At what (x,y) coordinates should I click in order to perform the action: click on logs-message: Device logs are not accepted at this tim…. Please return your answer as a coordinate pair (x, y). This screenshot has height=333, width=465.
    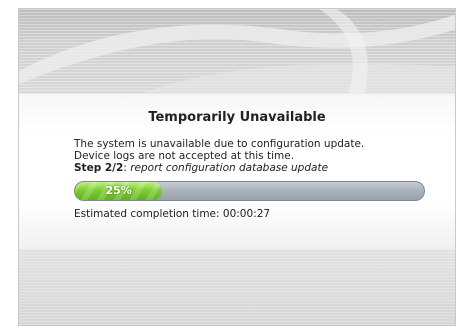
    Looking at the image, I should click on (184, 156).